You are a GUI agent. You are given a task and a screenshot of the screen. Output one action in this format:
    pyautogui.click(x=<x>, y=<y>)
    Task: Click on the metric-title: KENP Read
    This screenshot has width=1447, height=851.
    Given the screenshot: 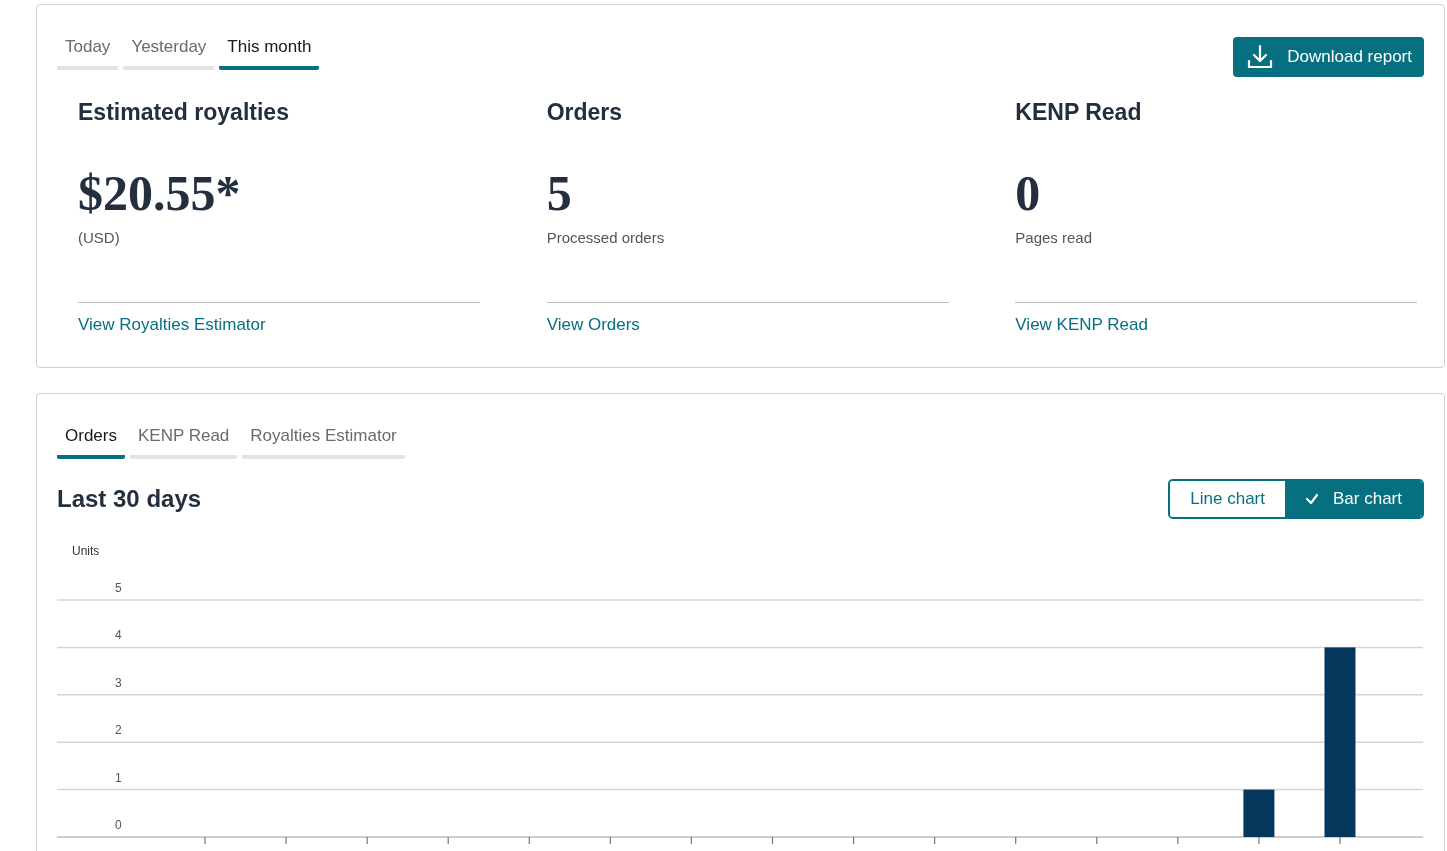 What is the action you would take?
    pyautogui.click(x=1079, y=112)
    